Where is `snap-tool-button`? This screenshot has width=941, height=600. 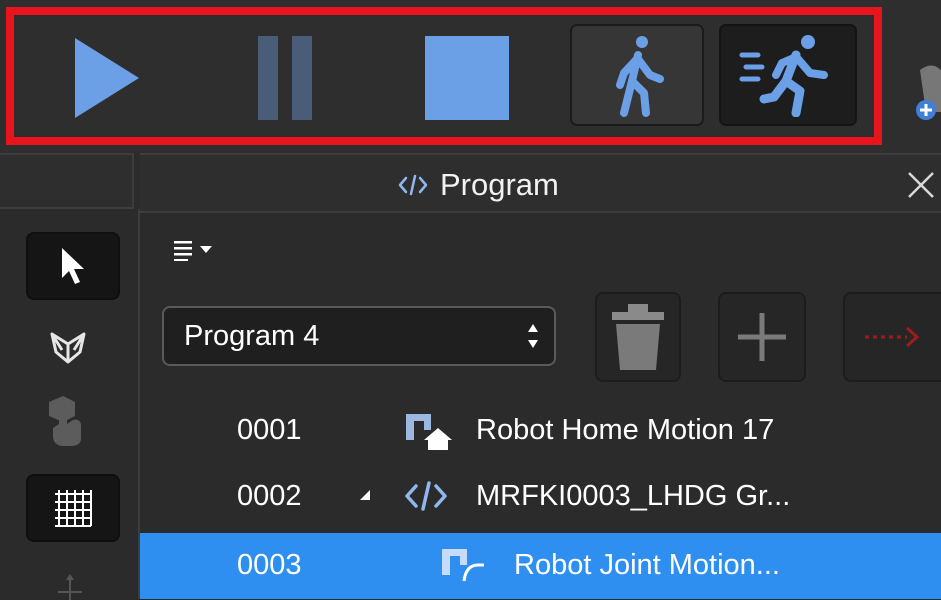 snap-tool-button is located at coordinates (68, 348).